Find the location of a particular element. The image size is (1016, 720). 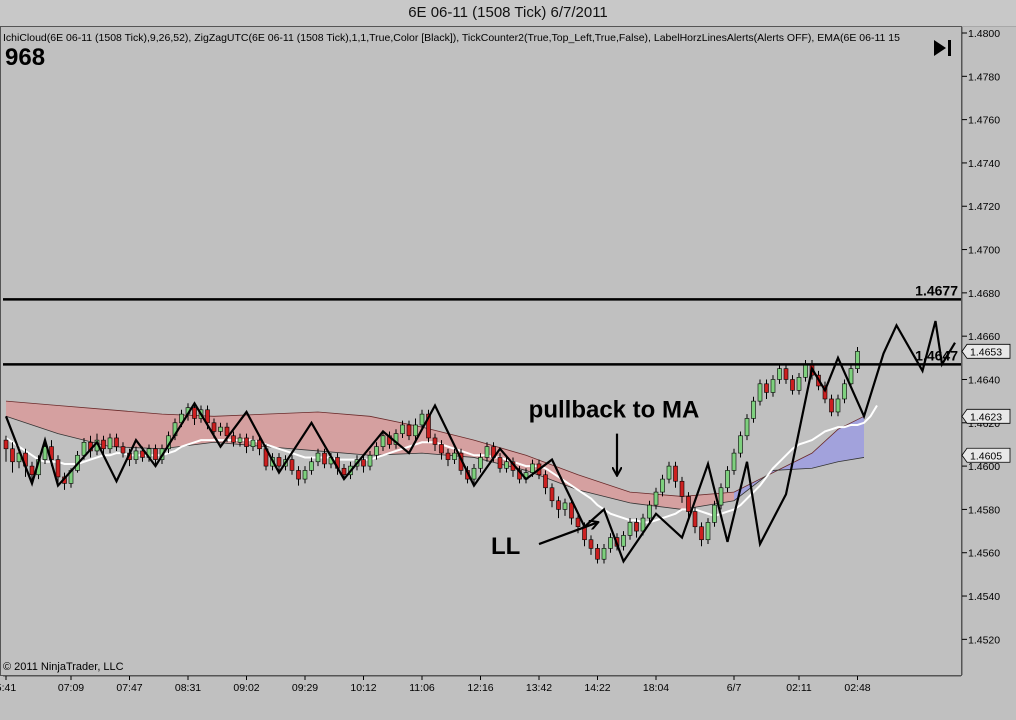

tick-counter: 968 is located at coordinates (25, 57).